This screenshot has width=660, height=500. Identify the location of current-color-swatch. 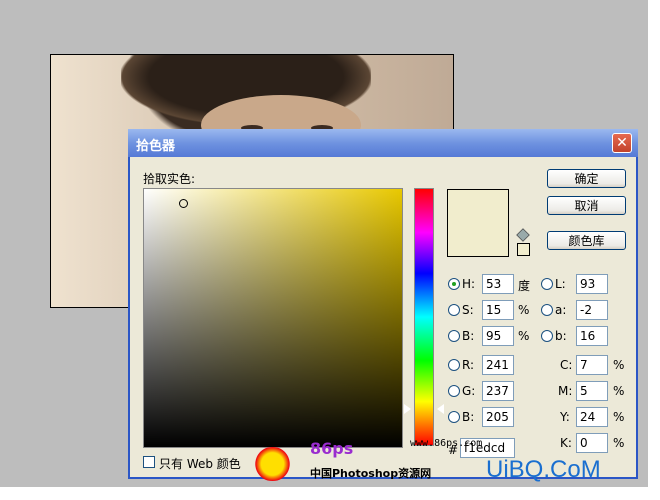
(478, 223).